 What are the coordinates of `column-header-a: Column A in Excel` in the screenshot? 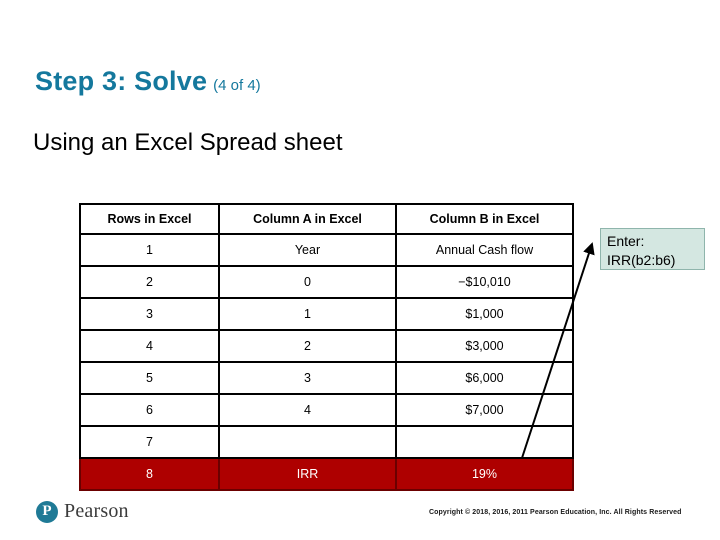 It's located at (307, 219).